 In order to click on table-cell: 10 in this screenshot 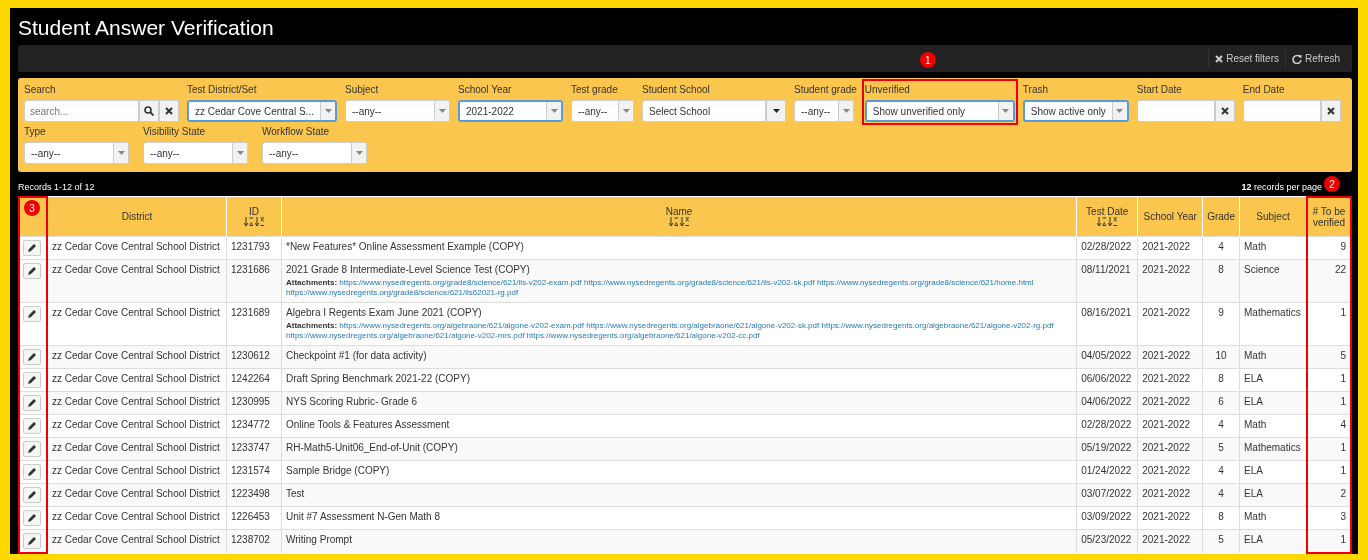, I will do `click(1221, 357)`.